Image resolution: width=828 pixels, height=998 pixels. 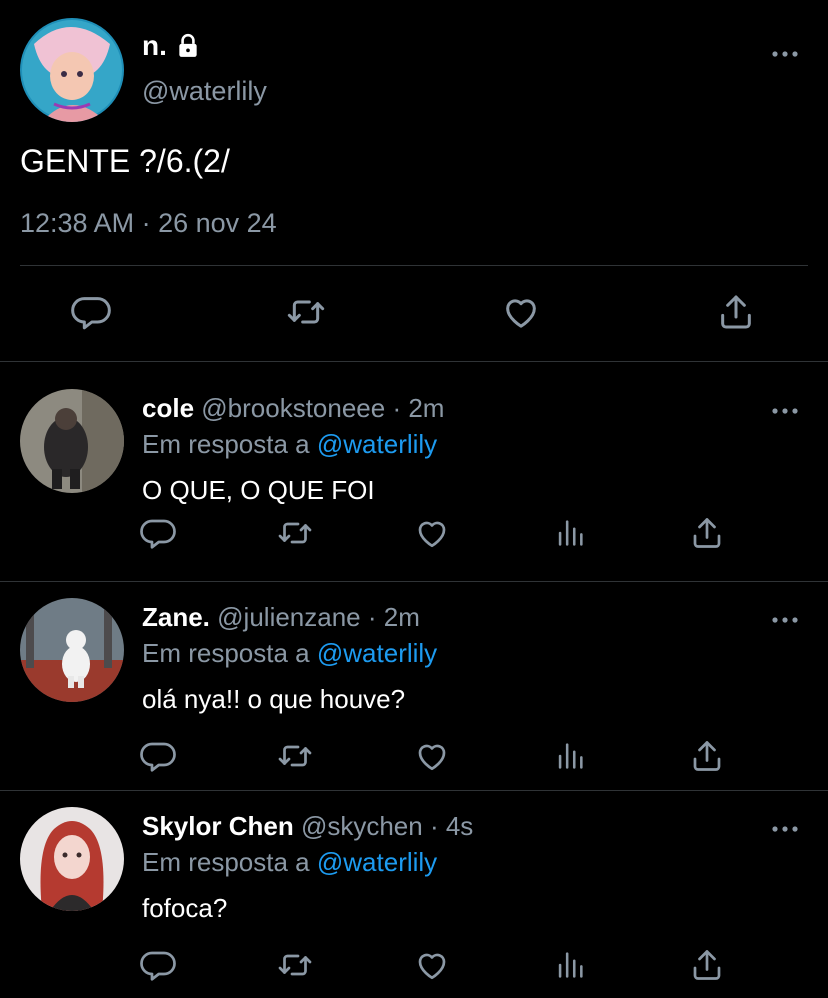 What do you see at coordinates (204, 91) in the screenshot?
I see `author-handle: @waterlily` at bounding box center [204, 91].